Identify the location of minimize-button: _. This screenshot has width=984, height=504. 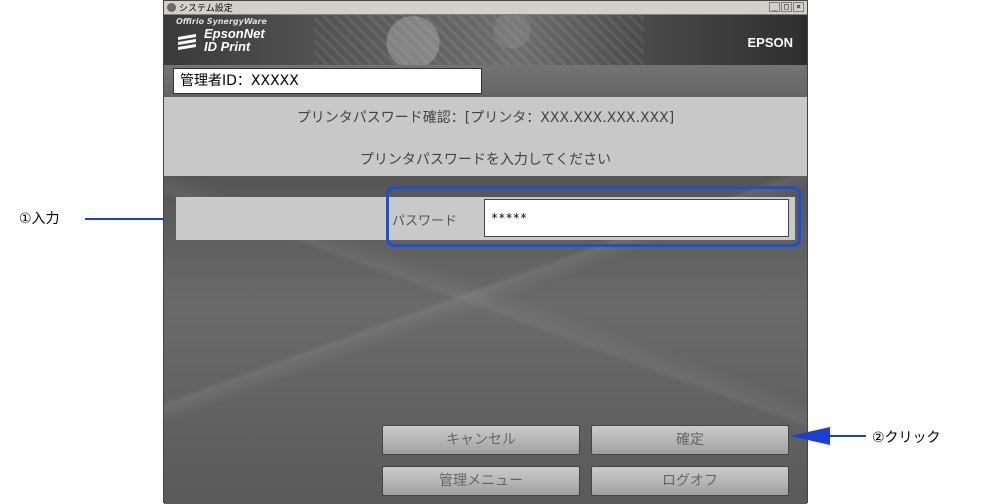
(774, 7).